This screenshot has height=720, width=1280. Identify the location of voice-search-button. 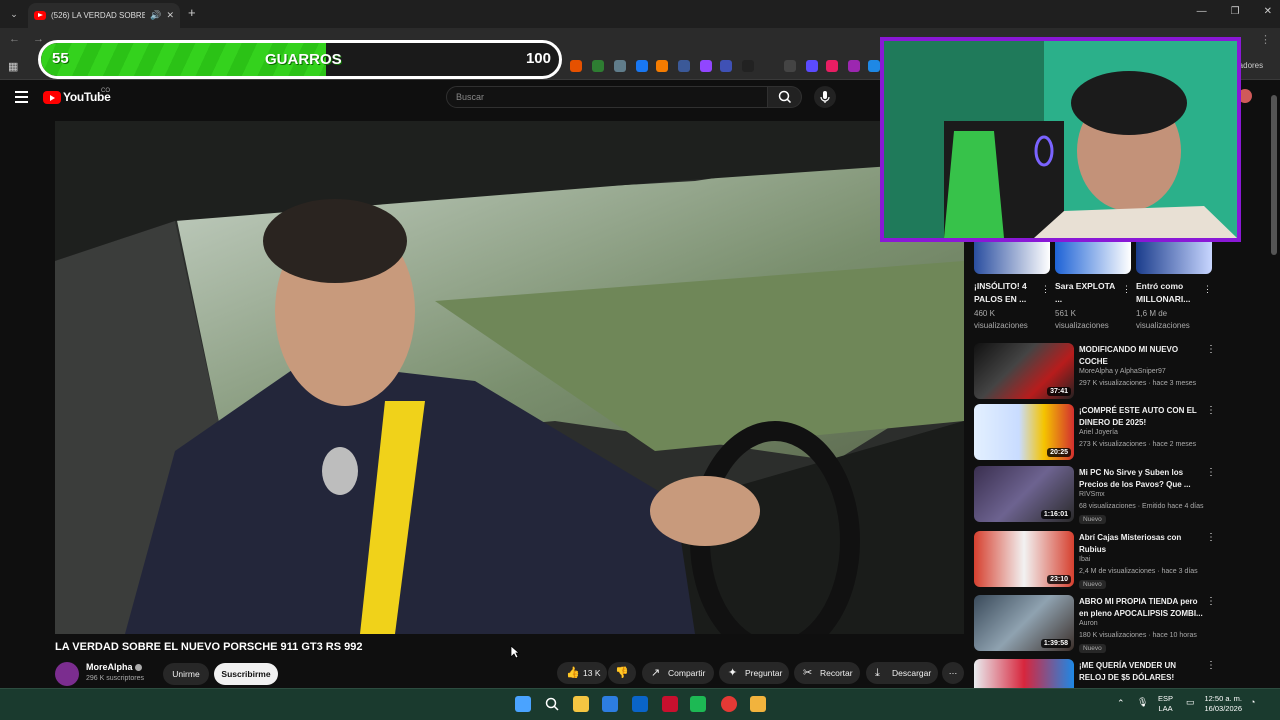
(825, 97).